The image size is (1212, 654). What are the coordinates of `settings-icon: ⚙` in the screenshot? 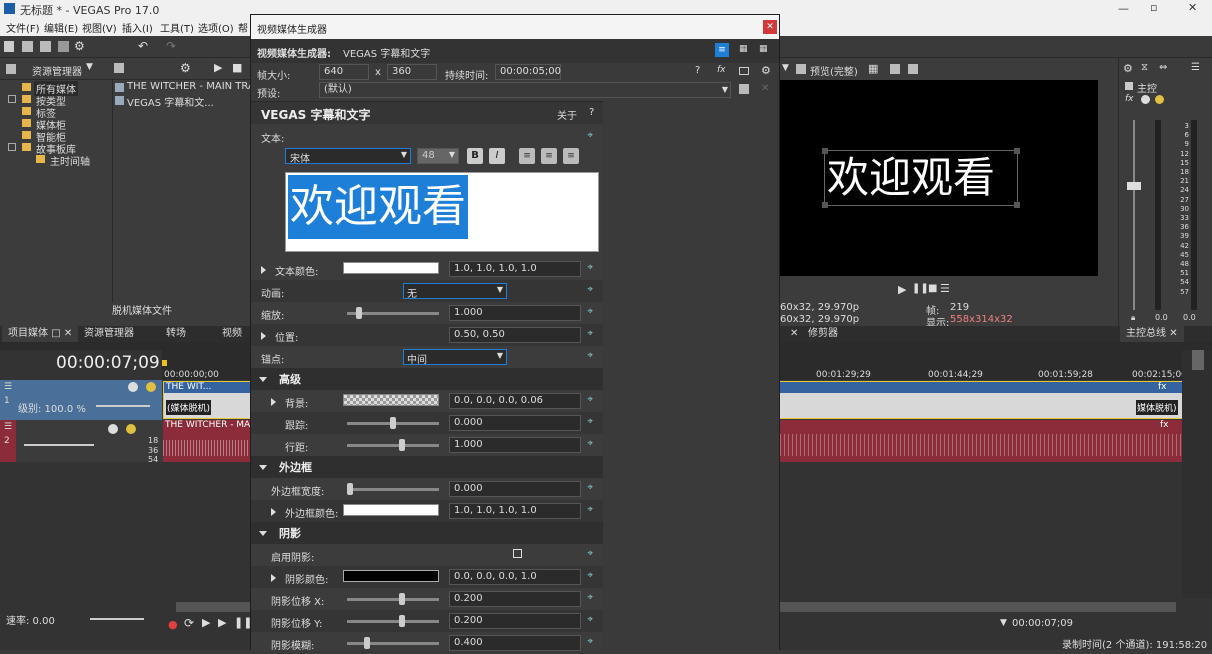 It's located at (79, 46).